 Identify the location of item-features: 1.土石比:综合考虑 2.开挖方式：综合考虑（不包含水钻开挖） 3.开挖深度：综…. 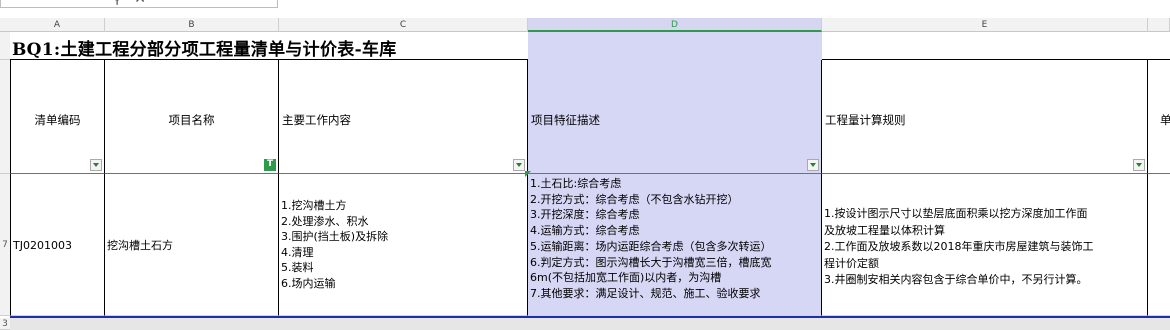
(651, 238).